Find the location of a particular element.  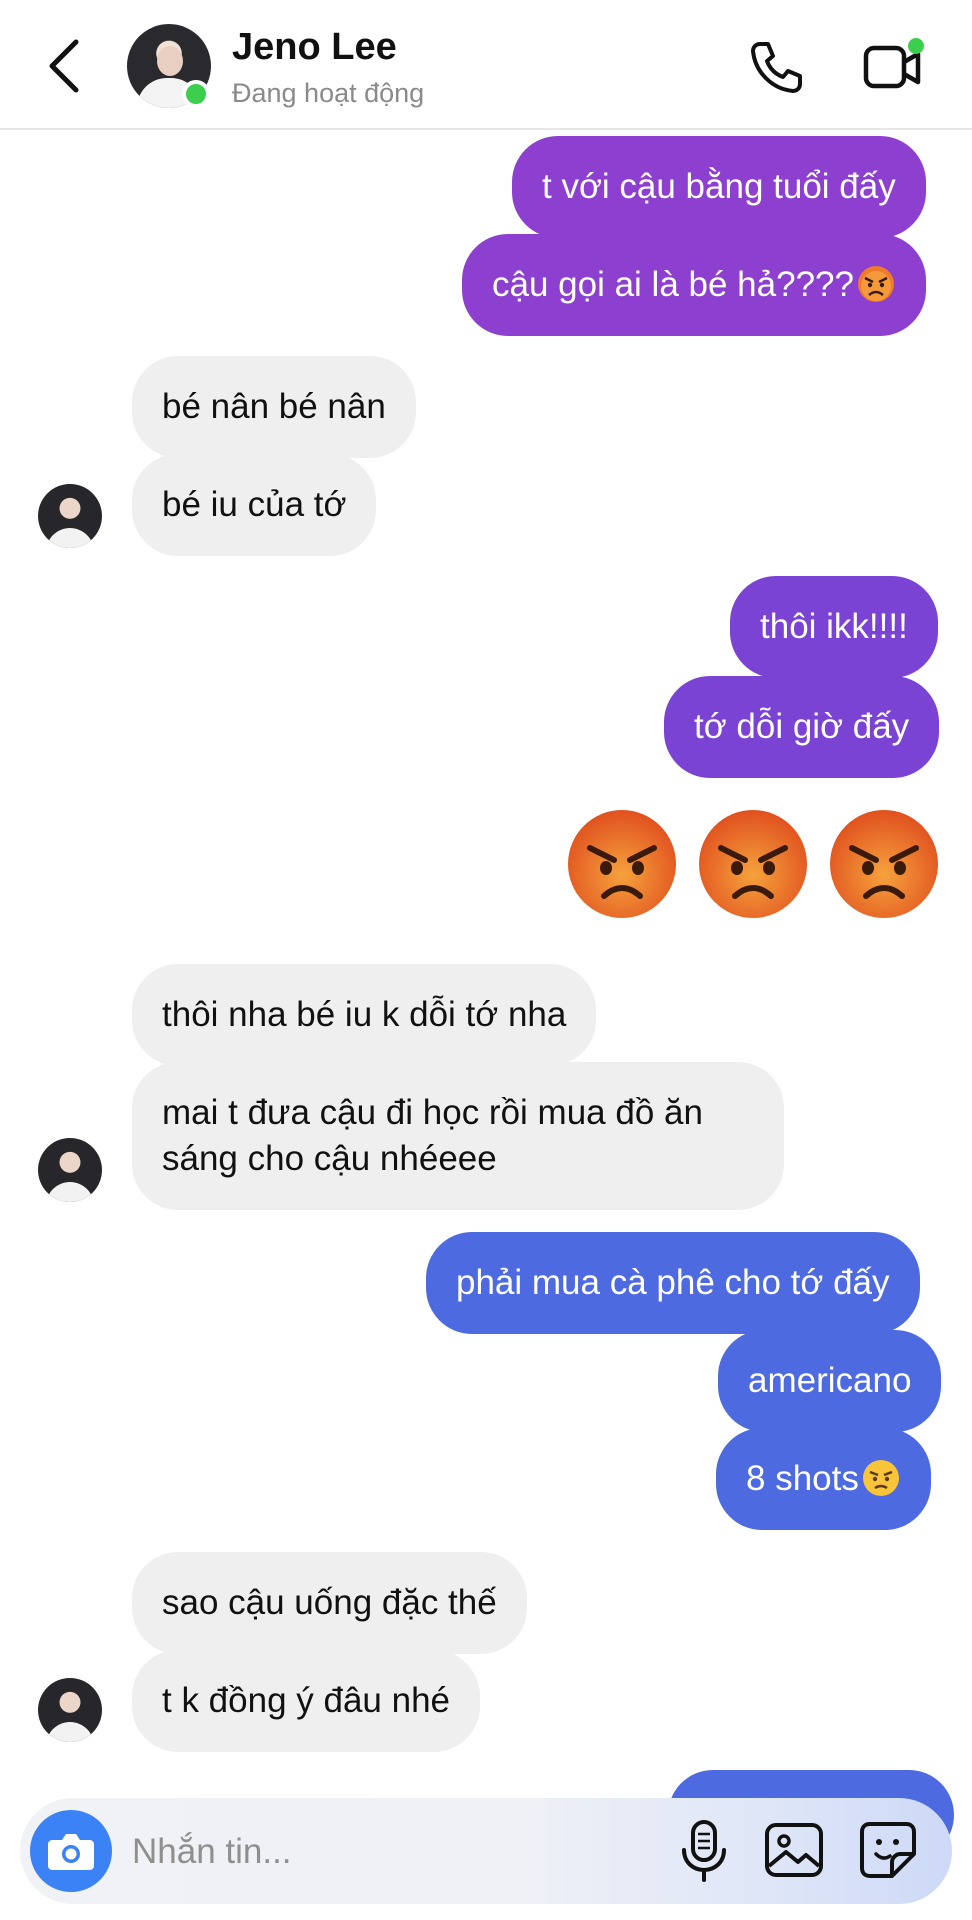

message-text: thôi nha bé iu k dỗi tớ nha is located at coordinates (364, 1014).